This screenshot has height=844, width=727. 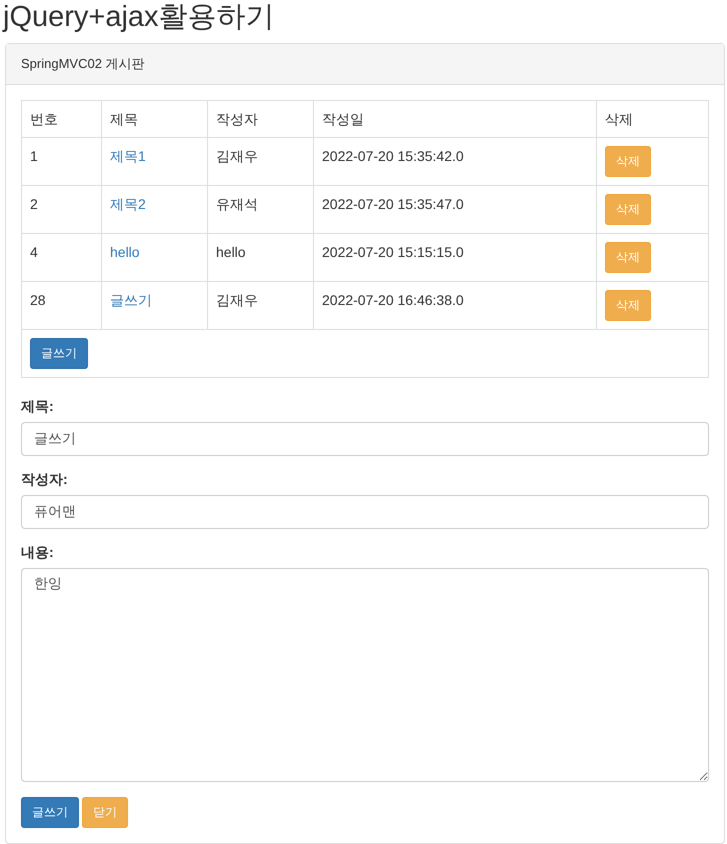 What do you see at coordinates (62, 210) in the screenshot?
I see `table-cell: 2` at bounding box center [62, 210].